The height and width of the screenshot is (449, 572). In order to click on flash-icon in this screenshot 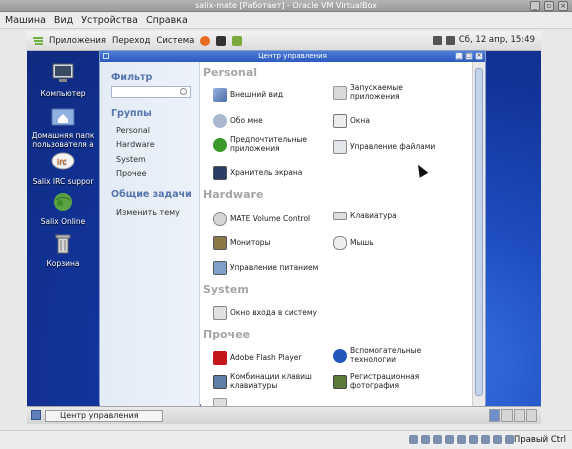, I will do `click(220, 358)`.